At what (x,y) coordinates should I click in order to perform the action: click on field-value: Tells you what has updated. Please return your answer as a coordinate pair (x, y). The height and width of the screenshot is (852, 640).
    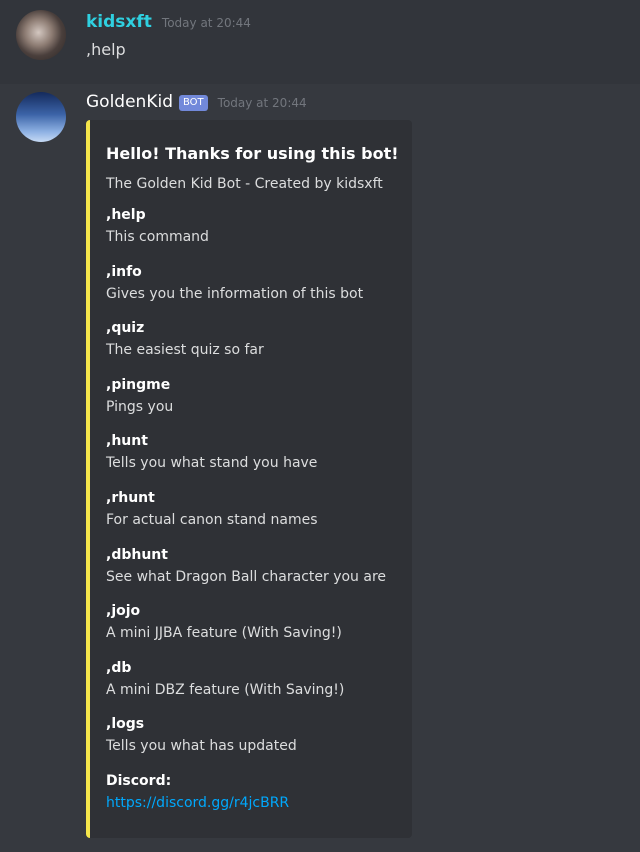
    Looking at the image, I should click on (201, 746).